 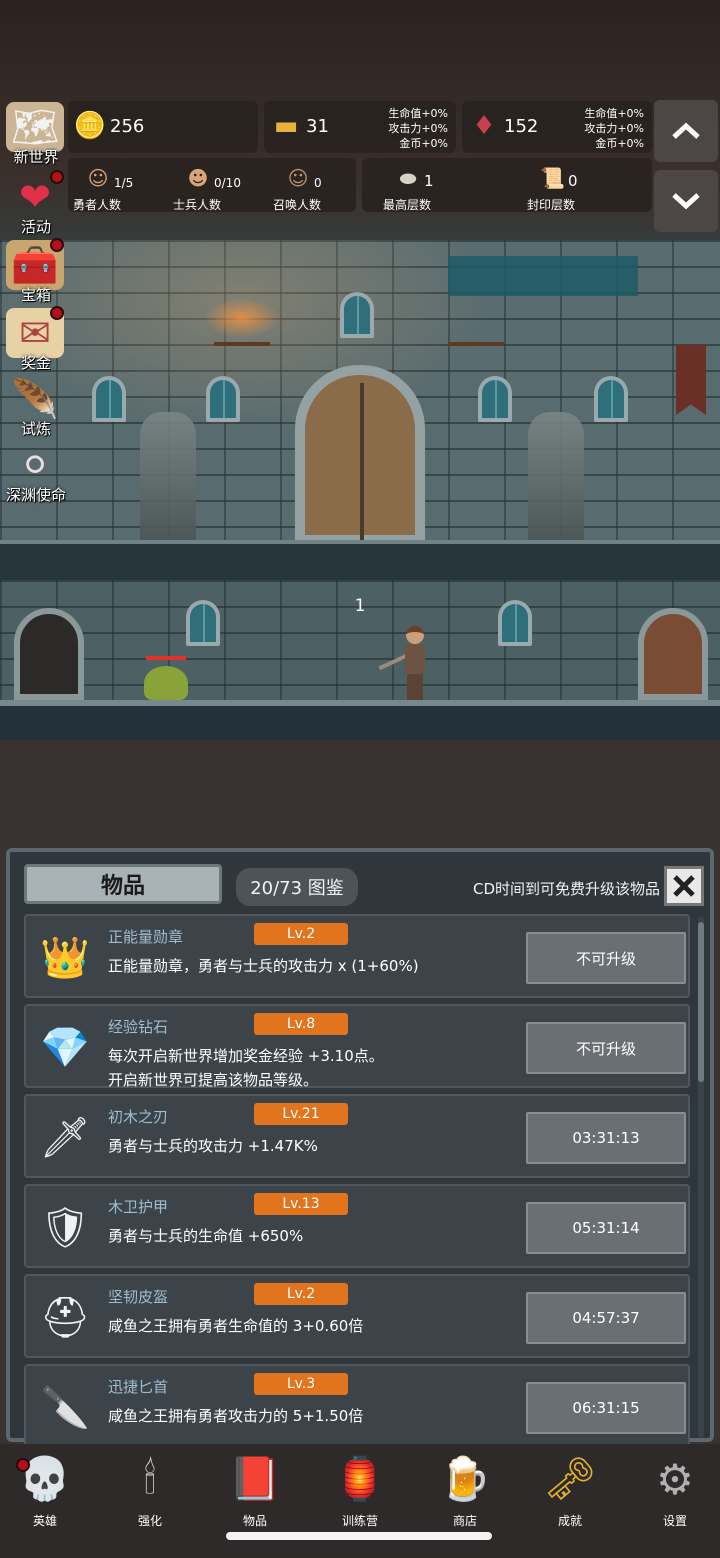 What do you see at coordinates (360, 127) in the screenshot?
I see `gold-bar-counter: ▬ 31 生命值+0% 攻击力+0% 金币+0%` at bounding box center [360, 127].